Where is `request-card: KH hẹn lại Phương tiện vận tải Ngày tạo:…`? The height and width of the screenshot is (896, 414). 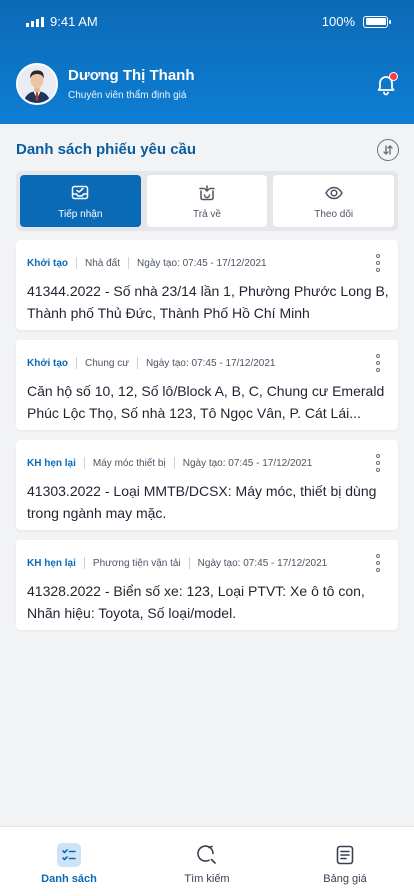
request-card: KH hẹn lại Phương tiện vận tải Ngày tạo:… is located at coordinates (207, 585).